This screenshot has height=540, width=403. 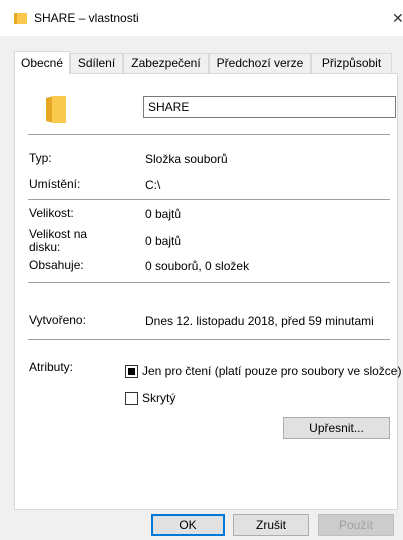 I want to click on close-icon: ✕, so click(x=397, y=18).